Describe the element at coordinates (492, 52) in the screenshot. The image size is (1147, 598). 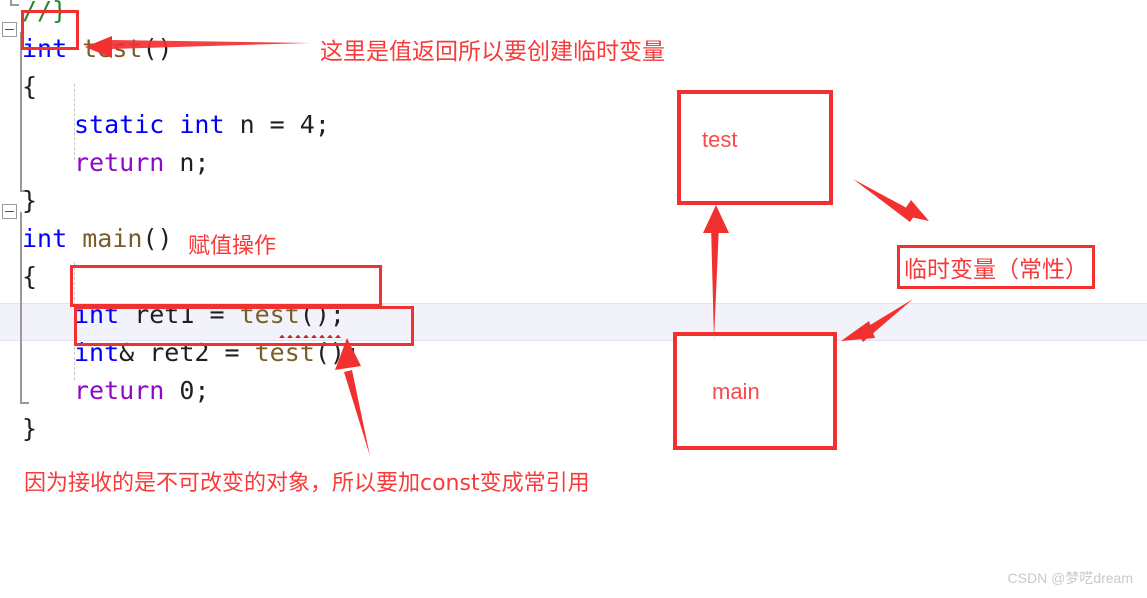
I see `annotation-return-note: 这里是值返回所以要创建临时变量` at that location.